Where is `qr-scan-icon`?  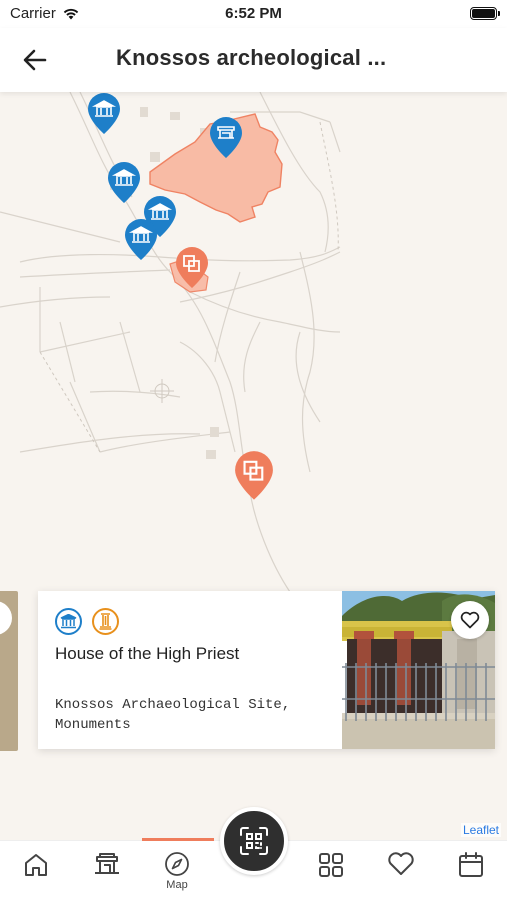
qr-scan-icon is located at coordinates (254, 841).